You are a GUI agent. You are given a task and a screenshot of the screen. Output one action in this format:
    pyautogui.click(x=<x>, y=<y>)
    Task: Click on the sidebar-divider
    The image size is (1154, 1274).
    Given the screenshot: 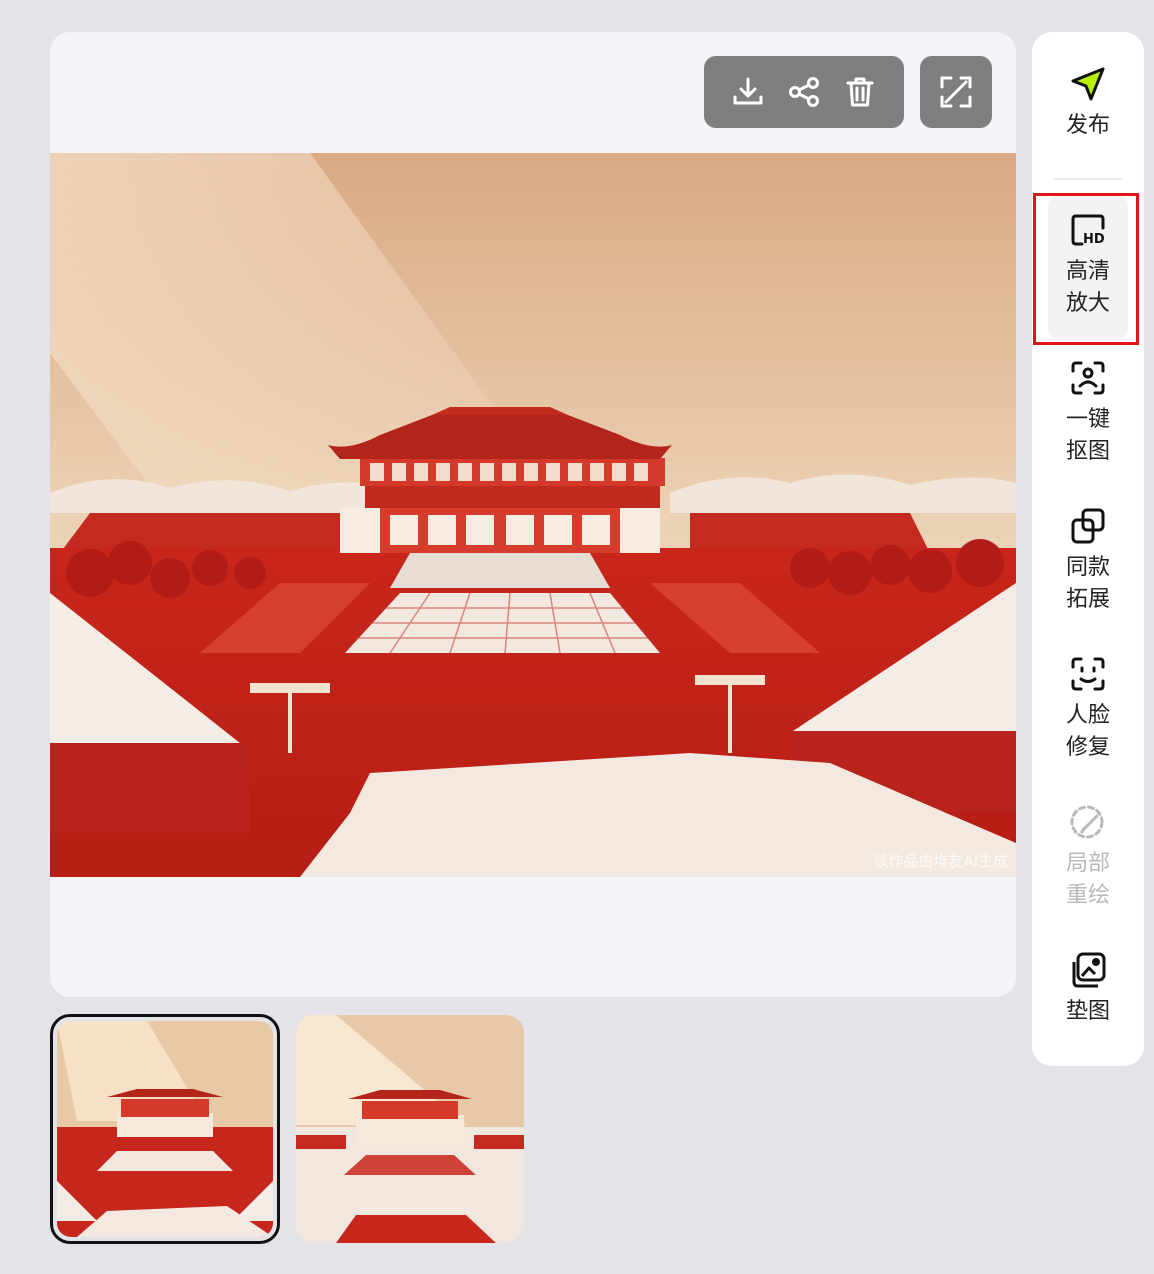 What is the action you would take?
    pyautogui.click(x=1088, y=179)
    